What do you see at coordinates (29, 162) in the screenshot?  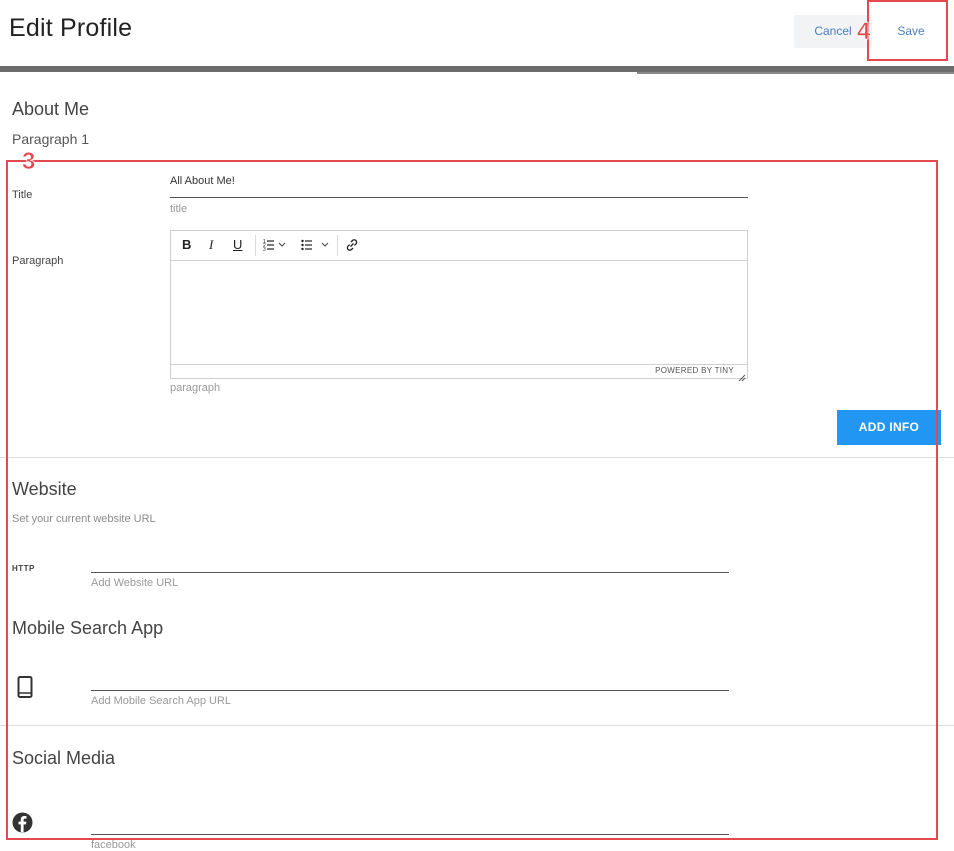 I see `form-marker-number: 3` at bounding box center [29, 162].